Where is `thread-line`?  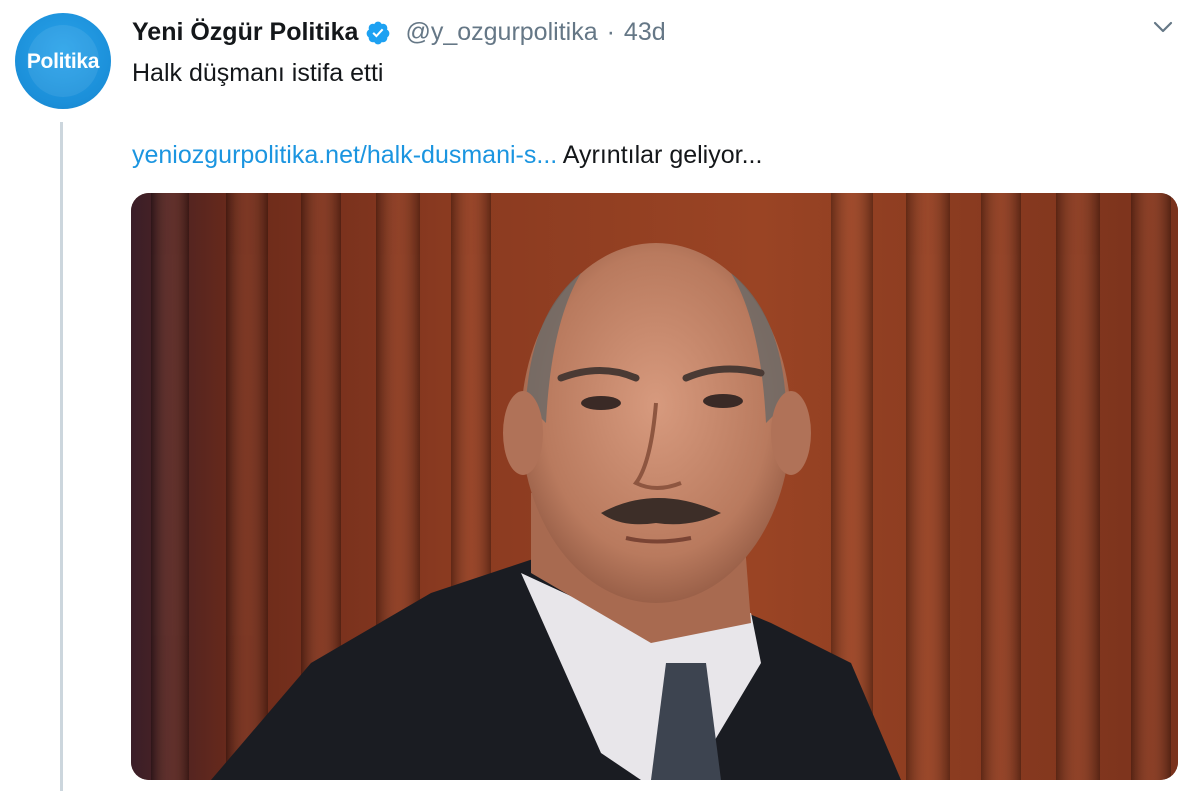 thread-line is located at coordinates (61, 456).